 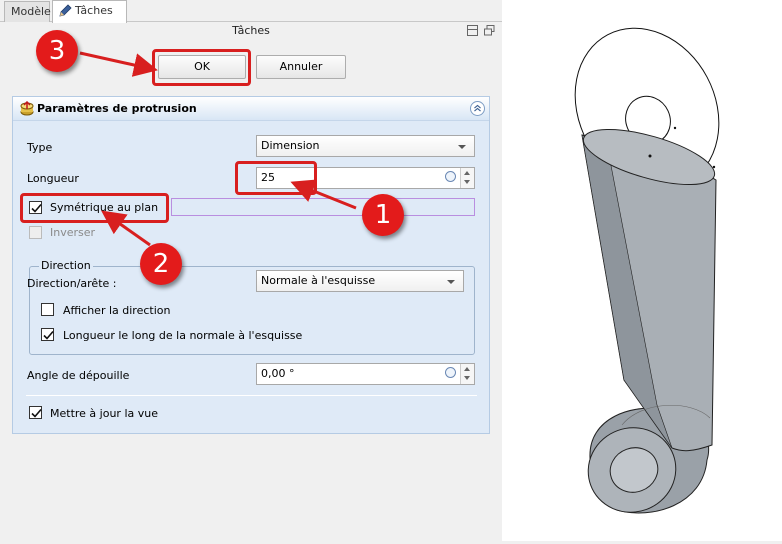 I want to click on tab-bar: Modèle Tâches, so click(x=251, y=11).